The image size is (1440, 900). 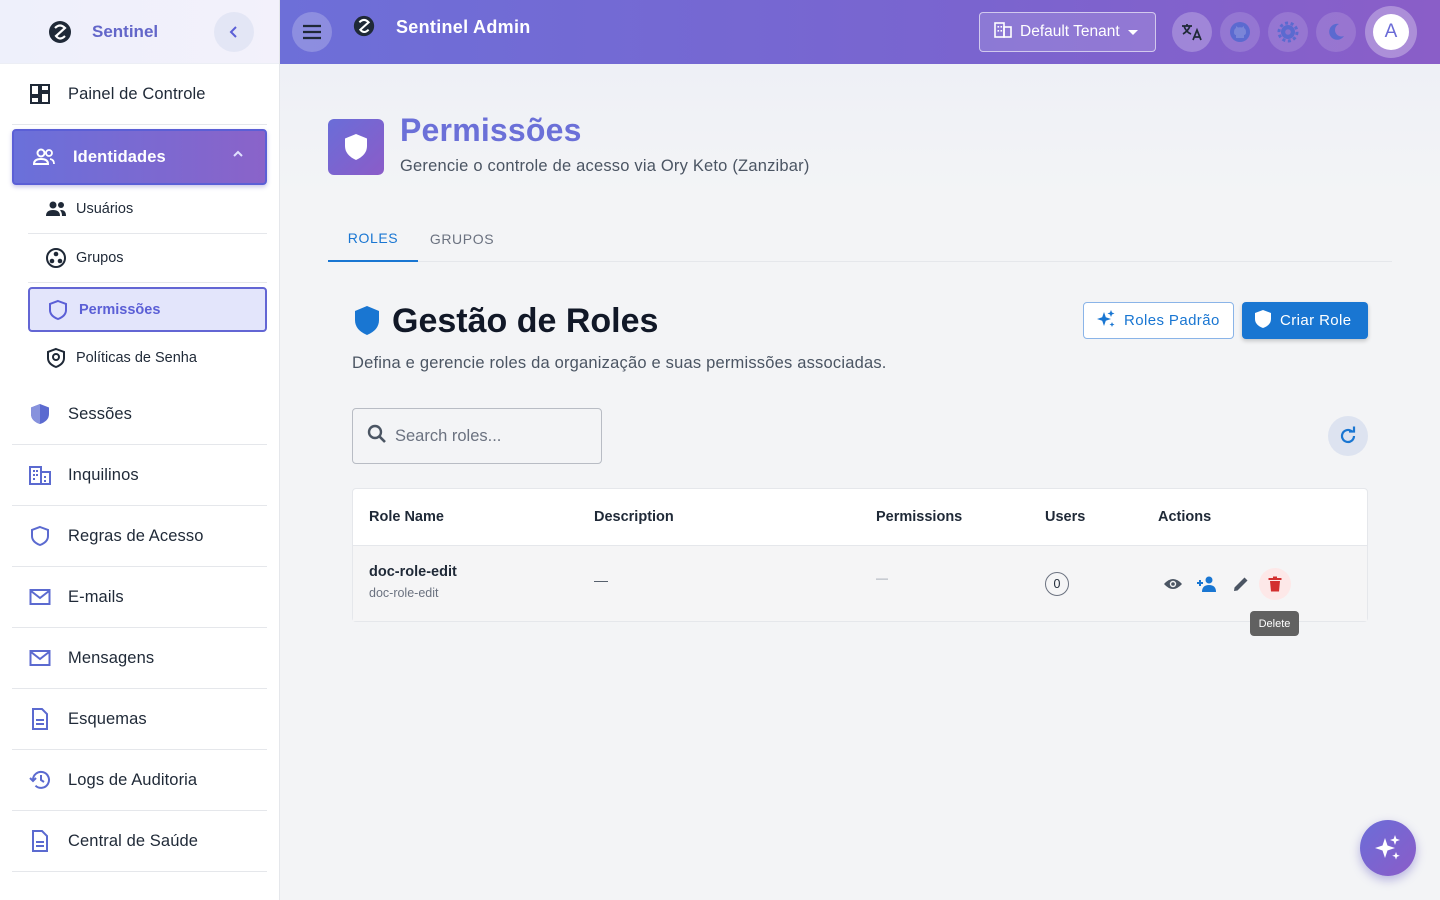 What do you see at coordinates (1065, 517) in the screenshot?
I see `column-header-users: Users` at bounding box center [1065, 517].